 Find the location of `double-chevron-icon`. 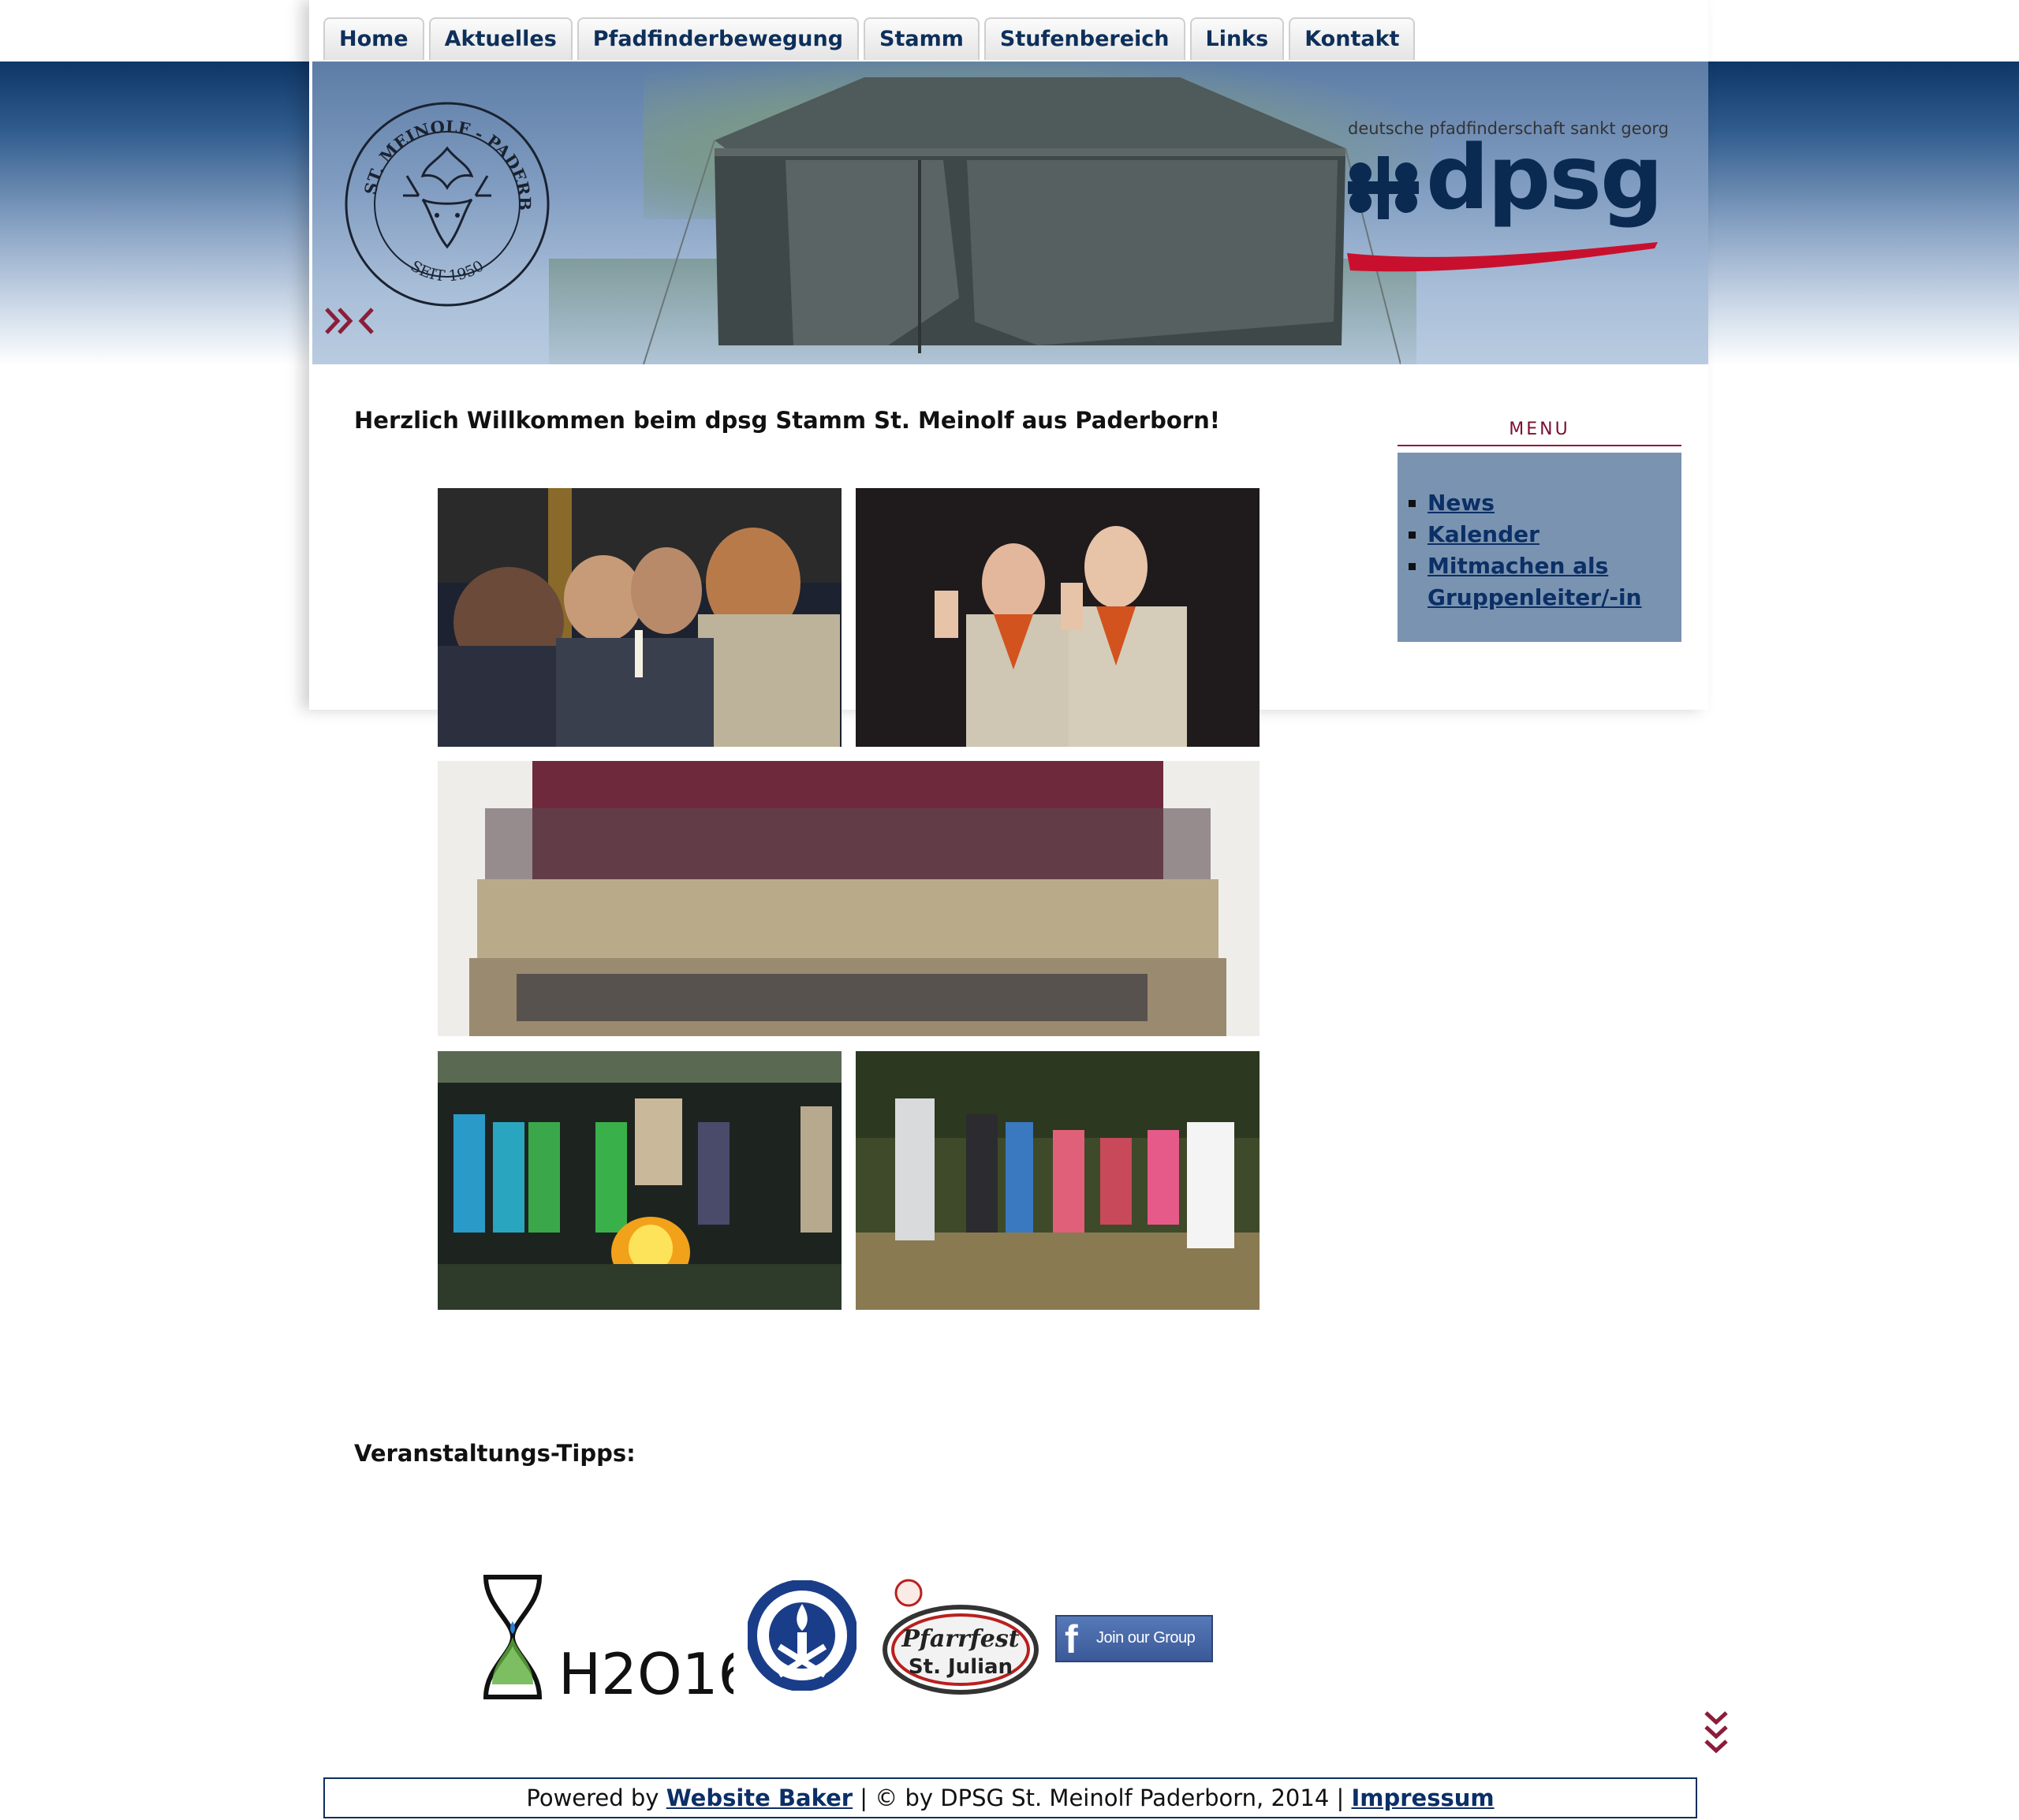

double-chevron-icon is located at coordinates (349, 321).